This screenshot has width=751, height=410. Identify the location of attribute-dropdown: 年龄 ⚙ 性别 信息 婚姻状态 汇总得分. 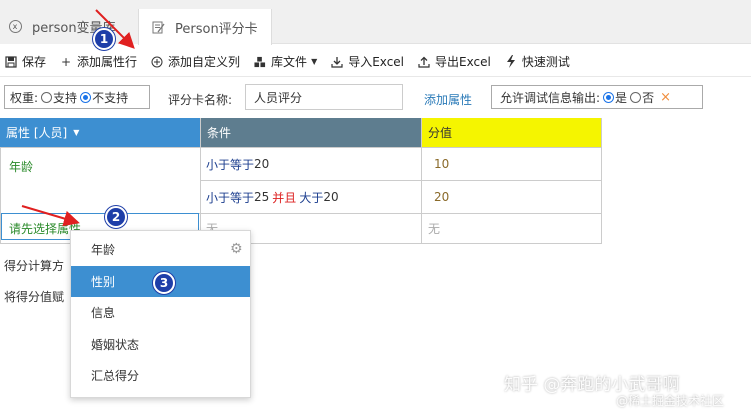
(160, 314).